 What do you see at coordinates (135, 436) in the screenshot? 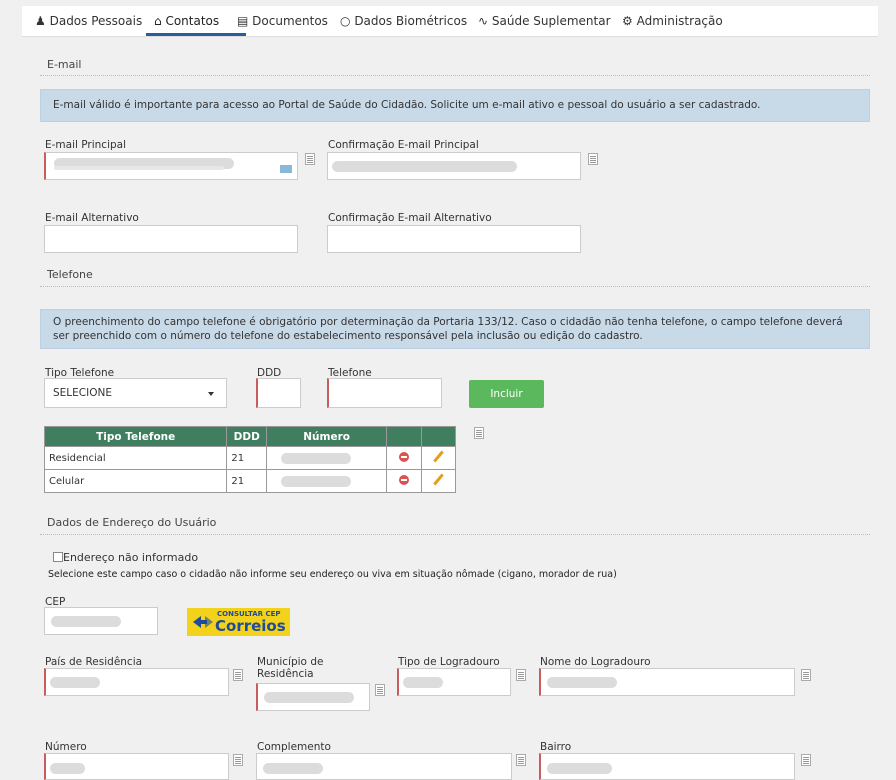
I see `col-tipo-telefone: Tipo Telefone` at bounding box center [135, 436].